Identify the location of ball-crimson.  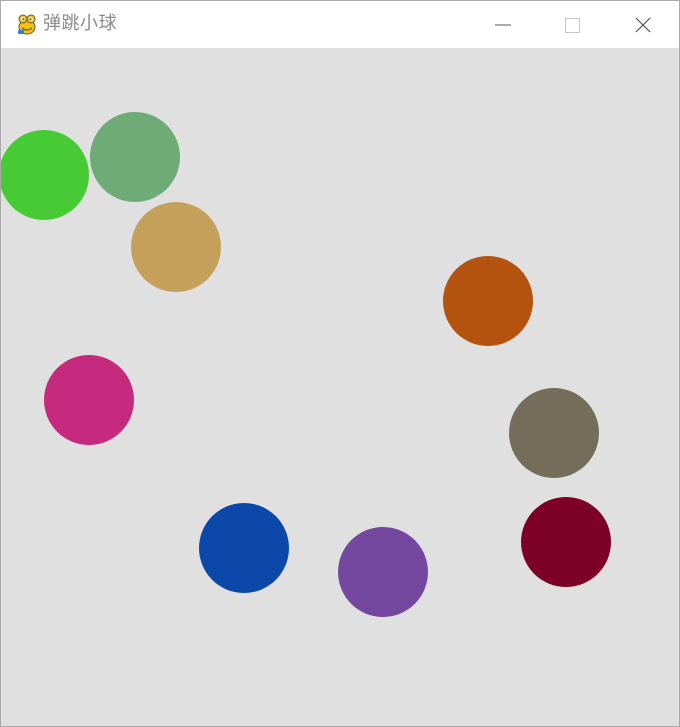
(566, 542).